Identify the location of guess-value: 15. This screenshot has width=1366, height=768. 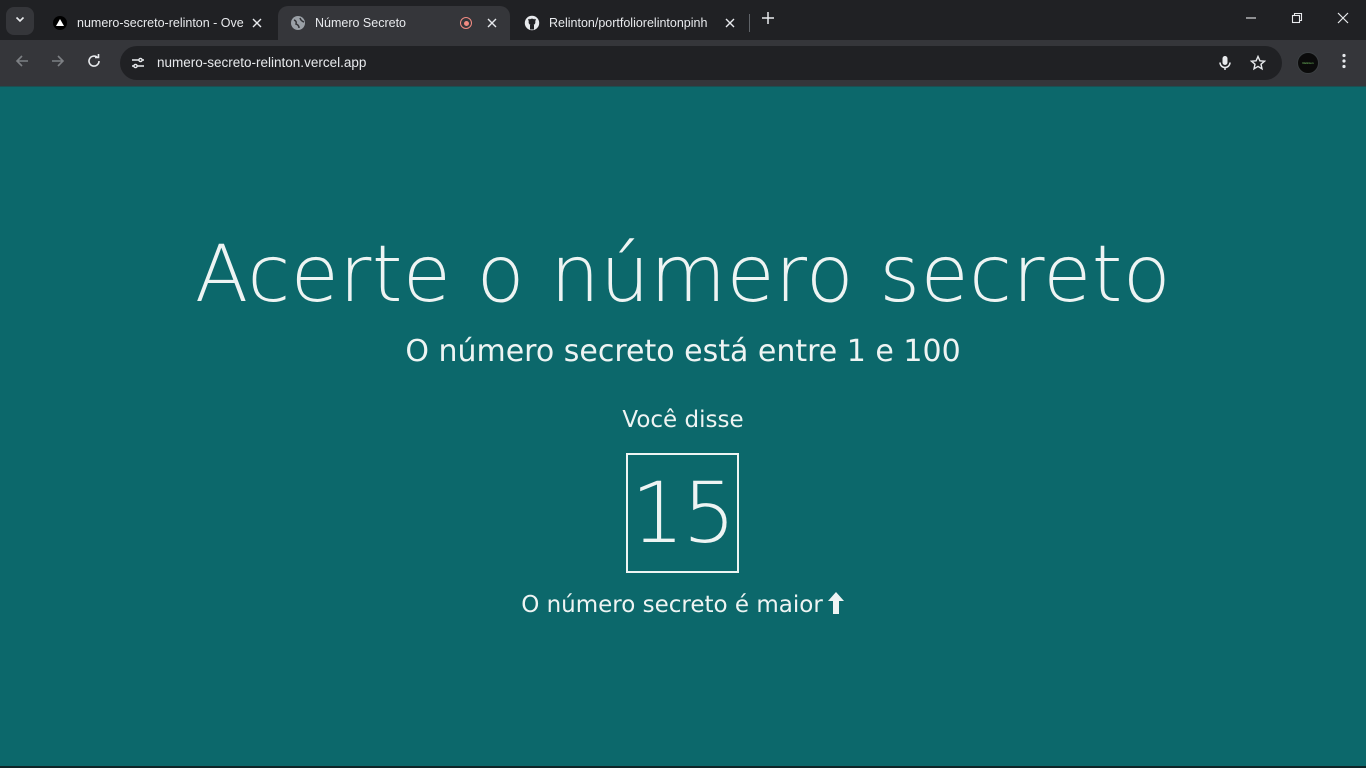
(683, 513).